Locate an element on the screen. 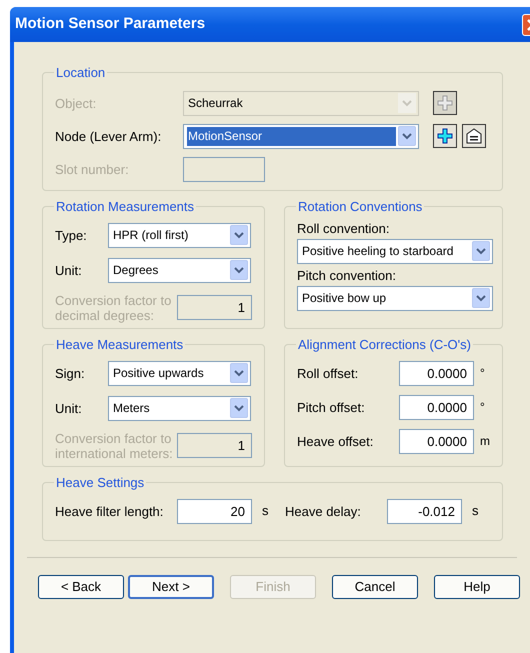  dropdown-field: HPR (roll first) is located at coordinates (179, 235).